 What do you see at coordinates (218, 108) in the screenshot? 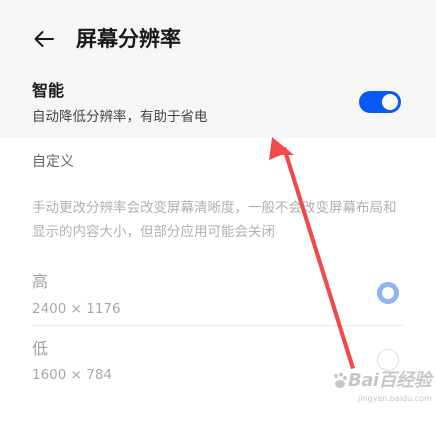
I see `smart-resolution-row: 智能 自动降低分辨率，有助于省电` at bounding box center [218, 108].